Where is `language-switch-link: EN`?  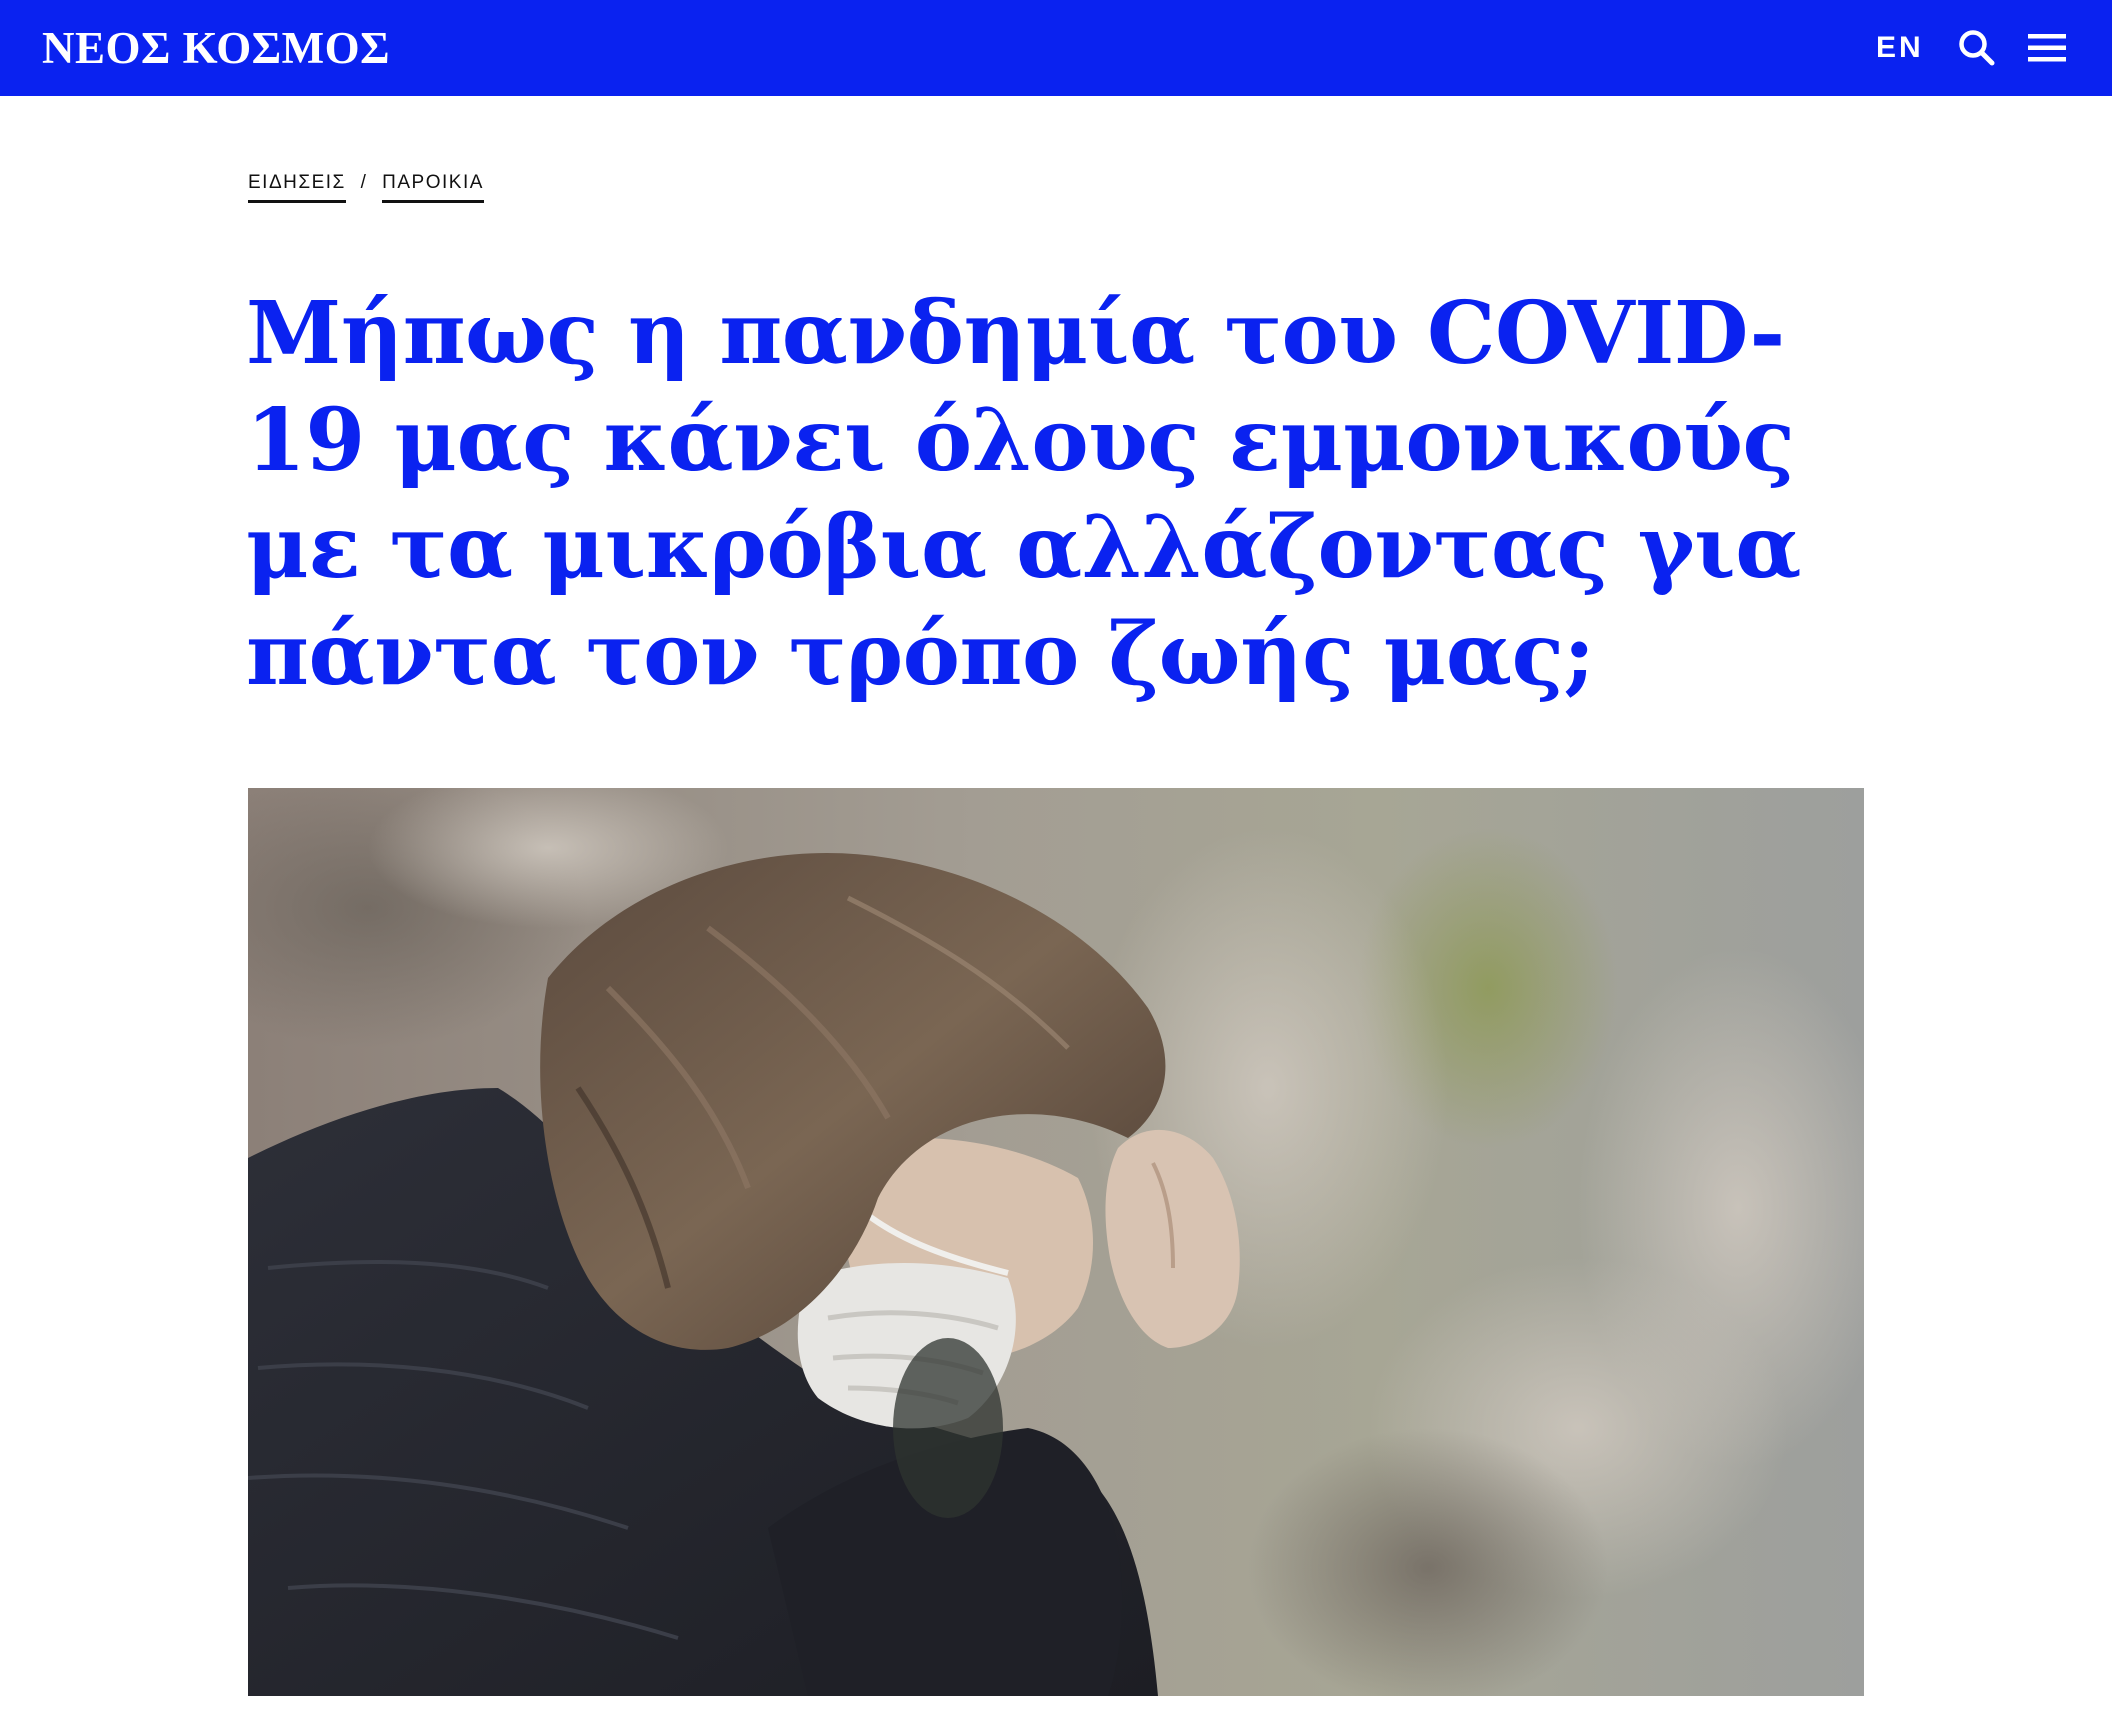
language-switch-link: EN is located at coordinates (1900, 48).